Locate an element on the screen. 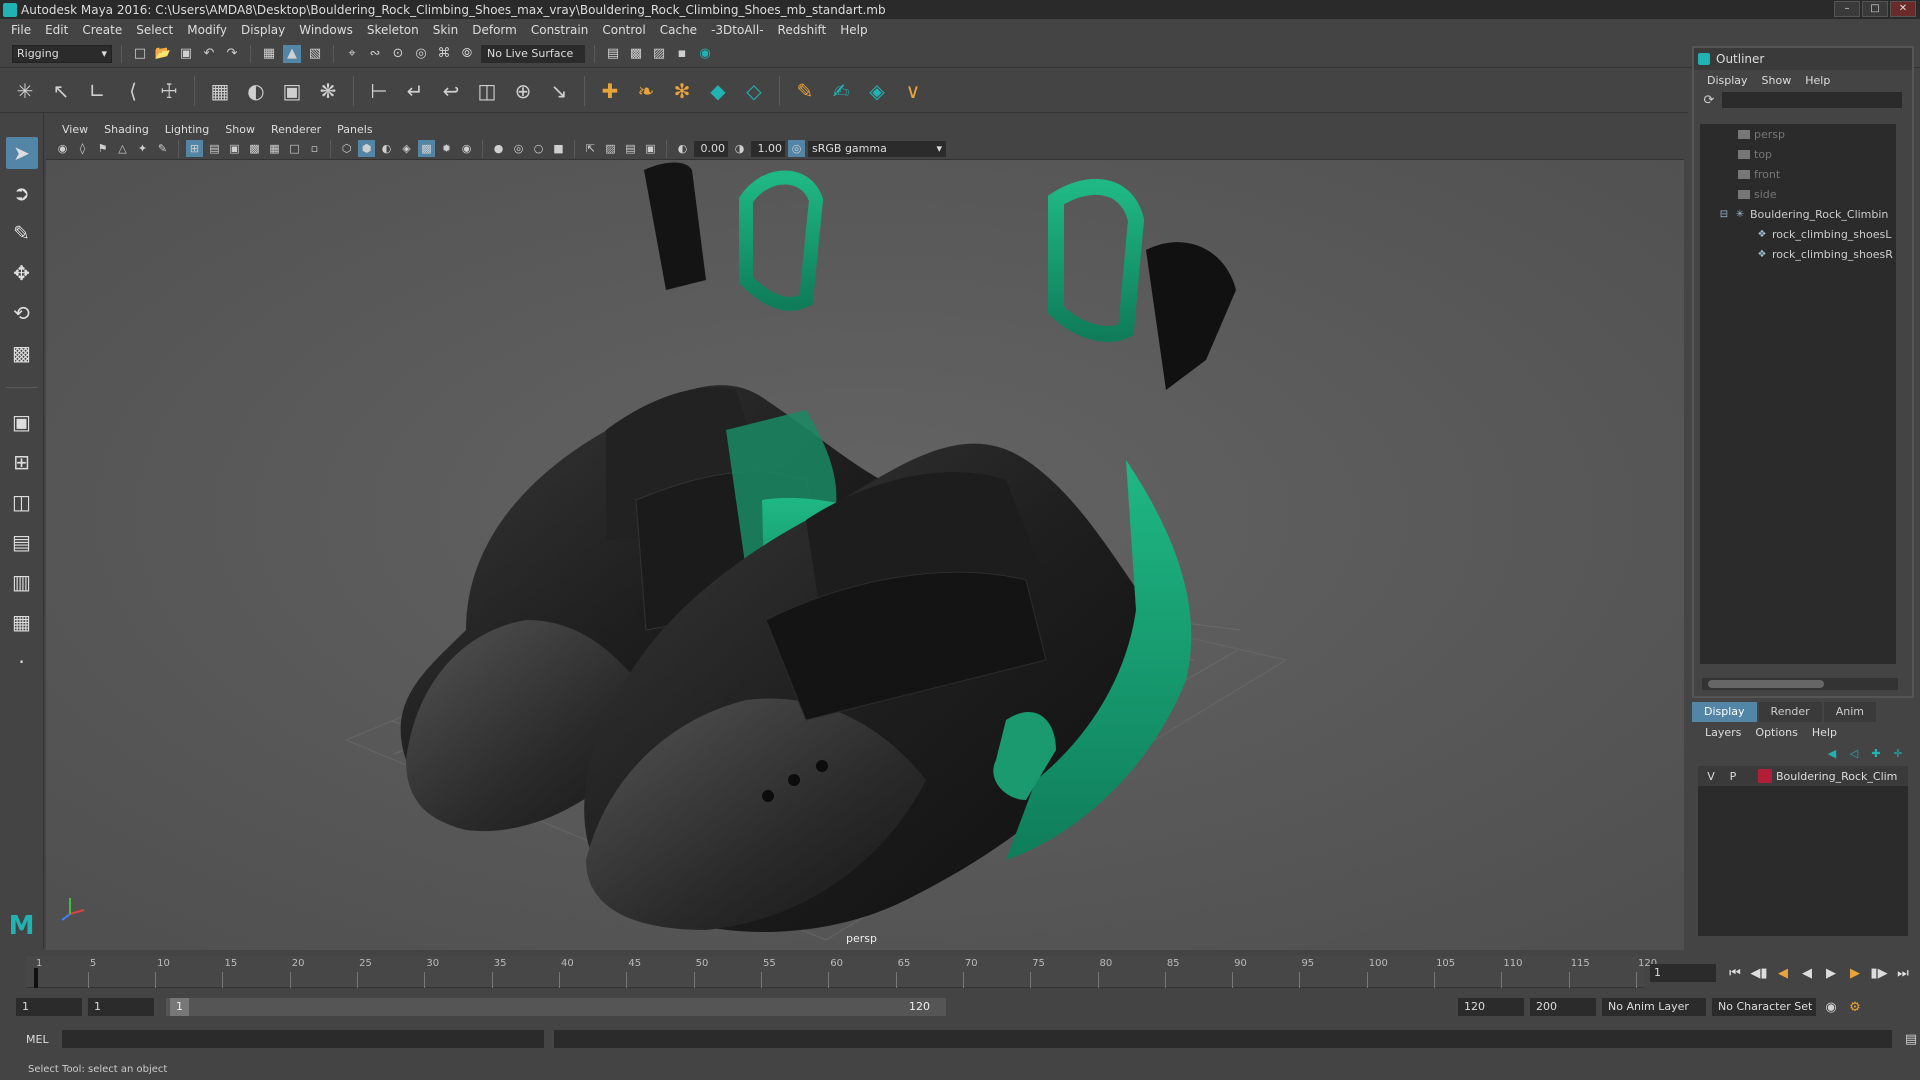 The width and height of the screenshot is (1920, 1080). command-language-label: MEL is located at coordinates (39, 1039).